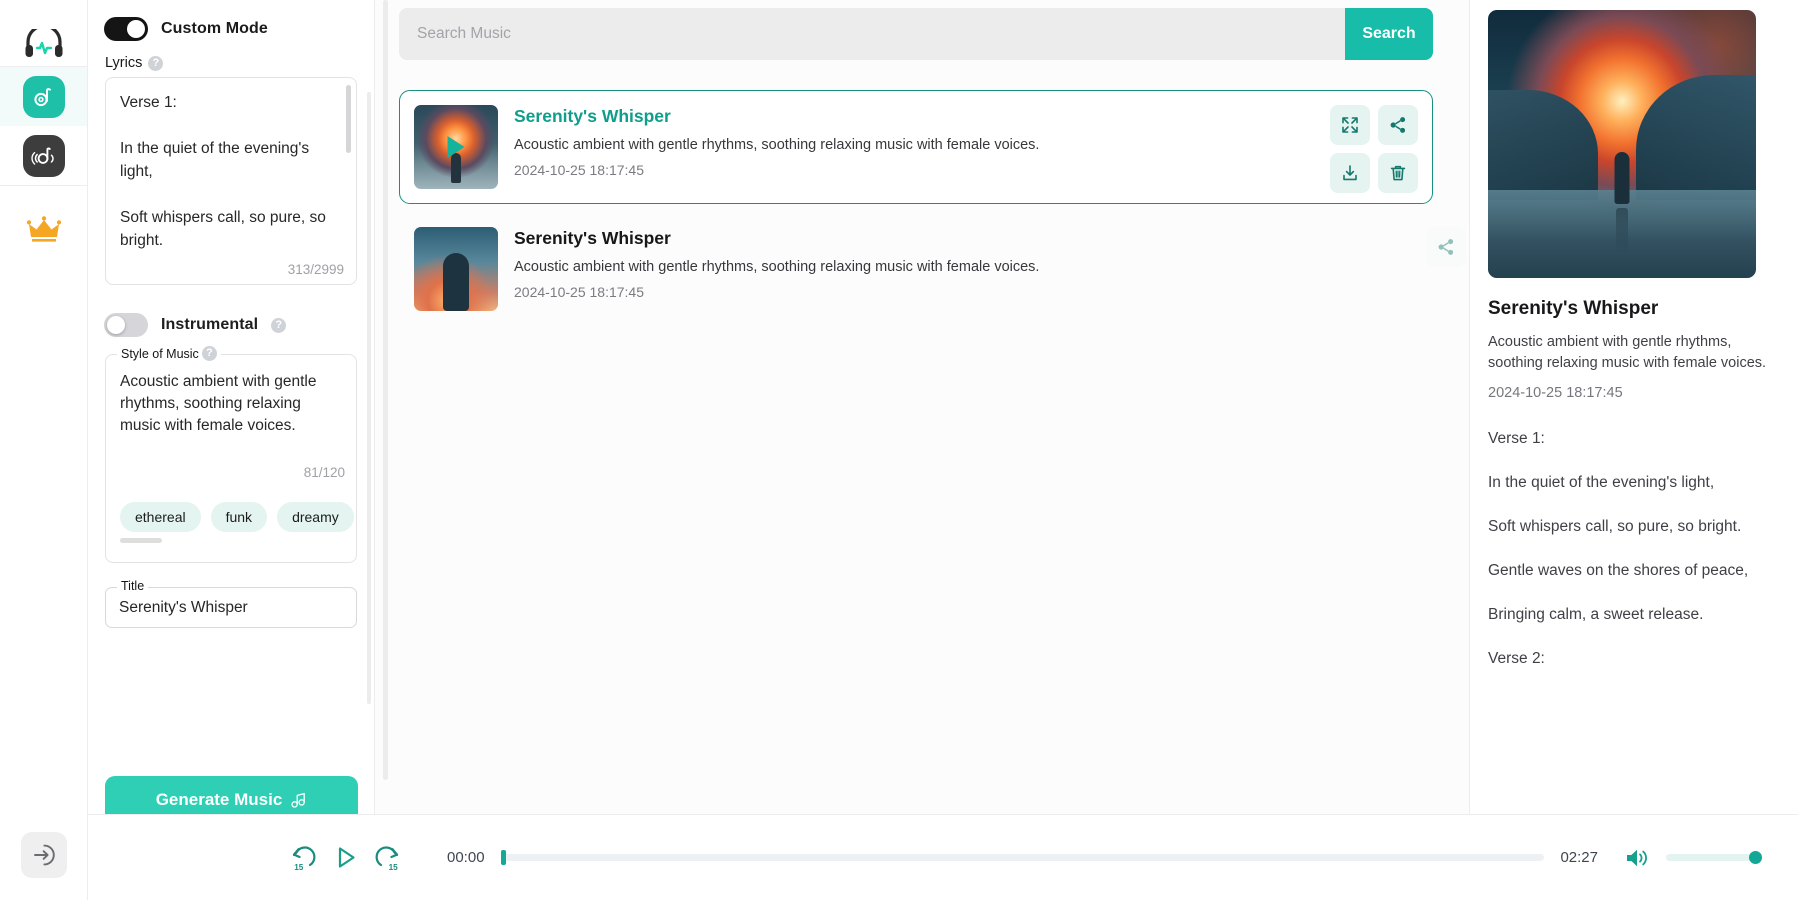  Describe the element at coordinates (299, 867) in the screenshot. I see `rewind-15-label: 15` at that location.